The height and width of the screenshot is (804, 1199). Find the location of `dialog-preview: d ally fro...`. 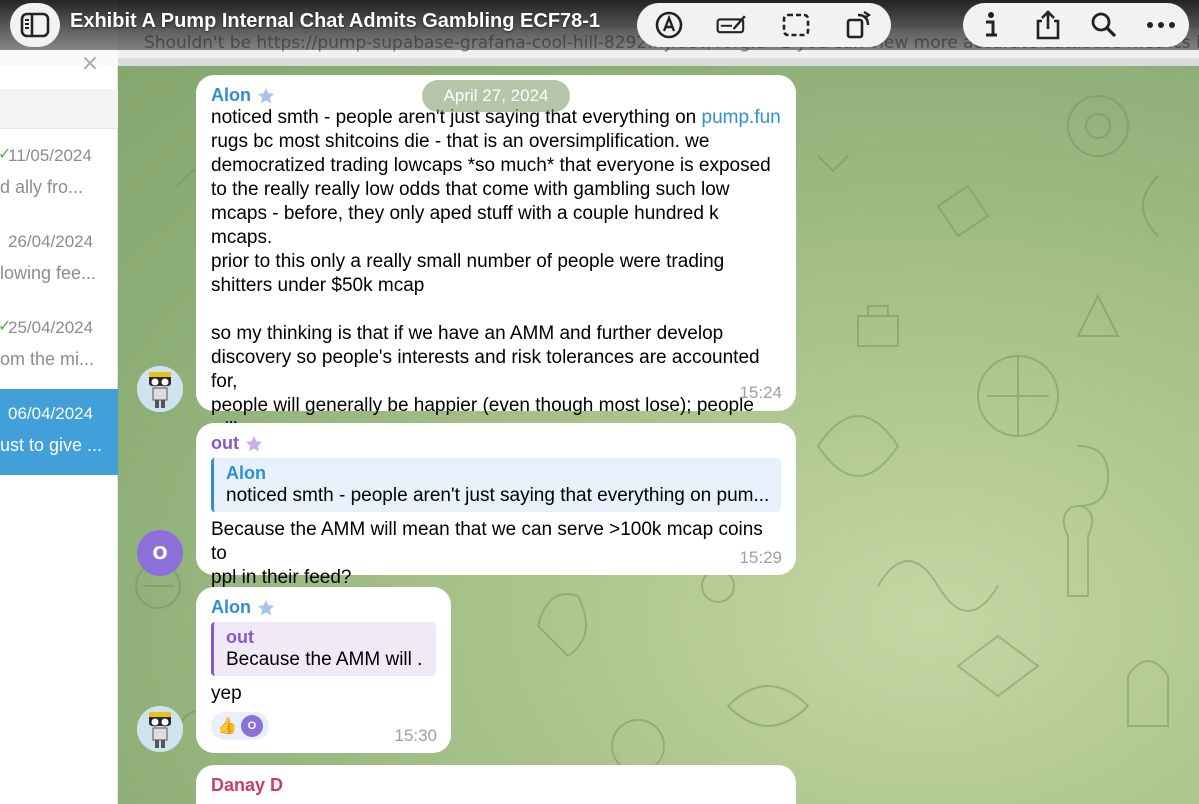

dialog-preview: d ally fro... is located at coordinates (42, 187).